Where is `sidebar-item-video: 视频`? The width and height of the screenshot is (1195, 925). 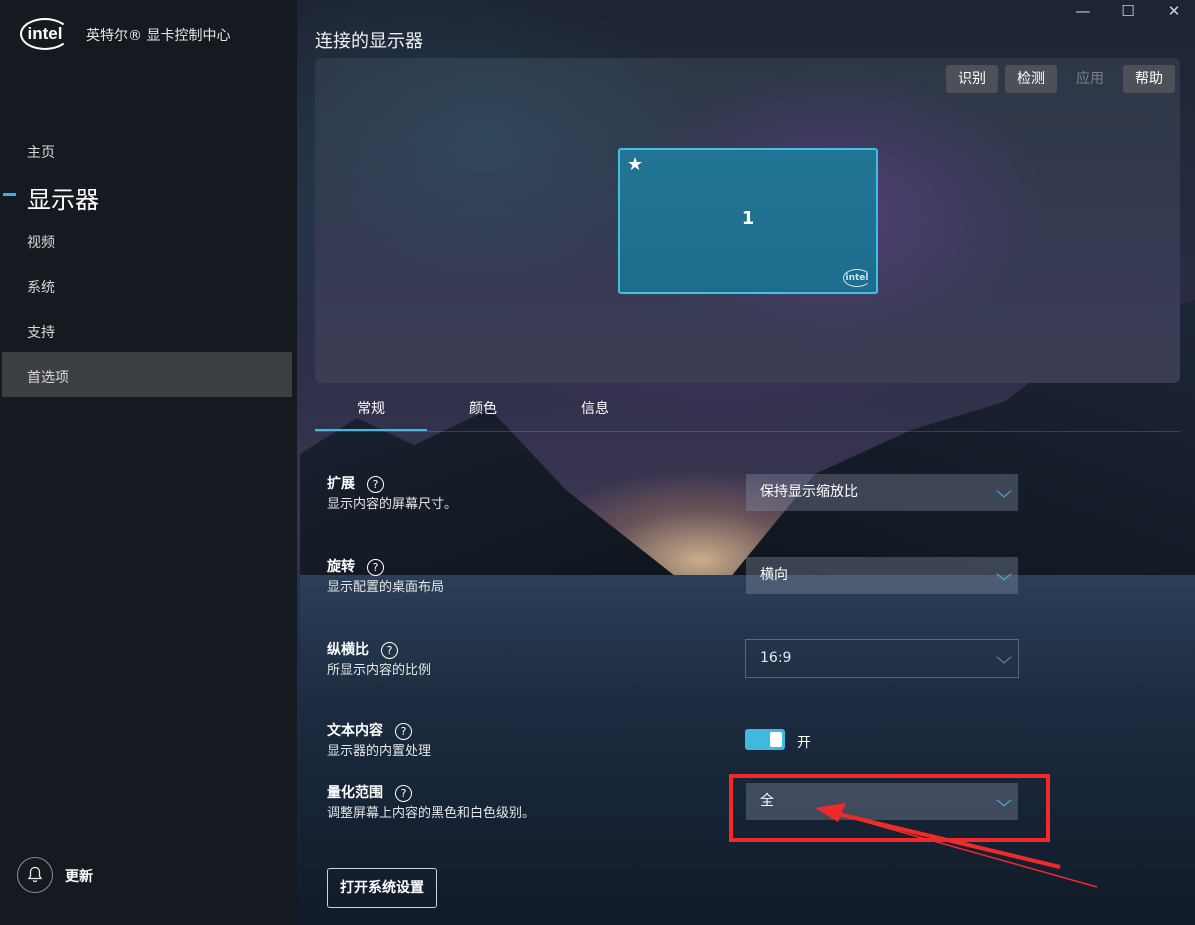
sidebar-item-video: 视频 is located at coordinates (41, 242).